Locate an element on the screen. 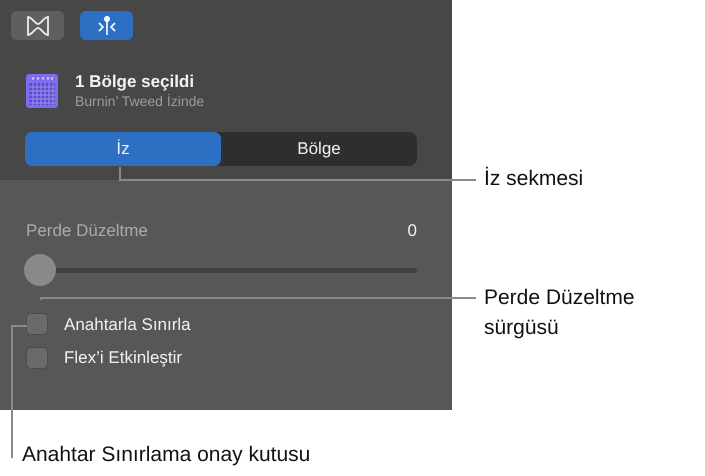 Image resolution: width=705 pixels, height=476 pixels. tab: İz is located at coordinates (123, 149).